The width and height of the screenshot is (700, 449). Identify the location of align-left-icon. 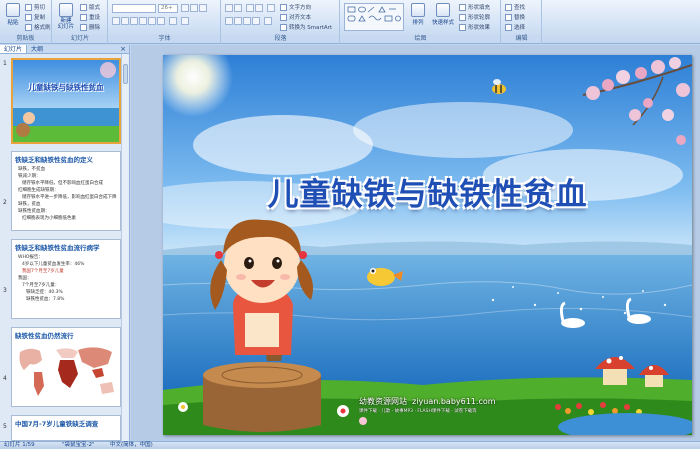
(229, 21).